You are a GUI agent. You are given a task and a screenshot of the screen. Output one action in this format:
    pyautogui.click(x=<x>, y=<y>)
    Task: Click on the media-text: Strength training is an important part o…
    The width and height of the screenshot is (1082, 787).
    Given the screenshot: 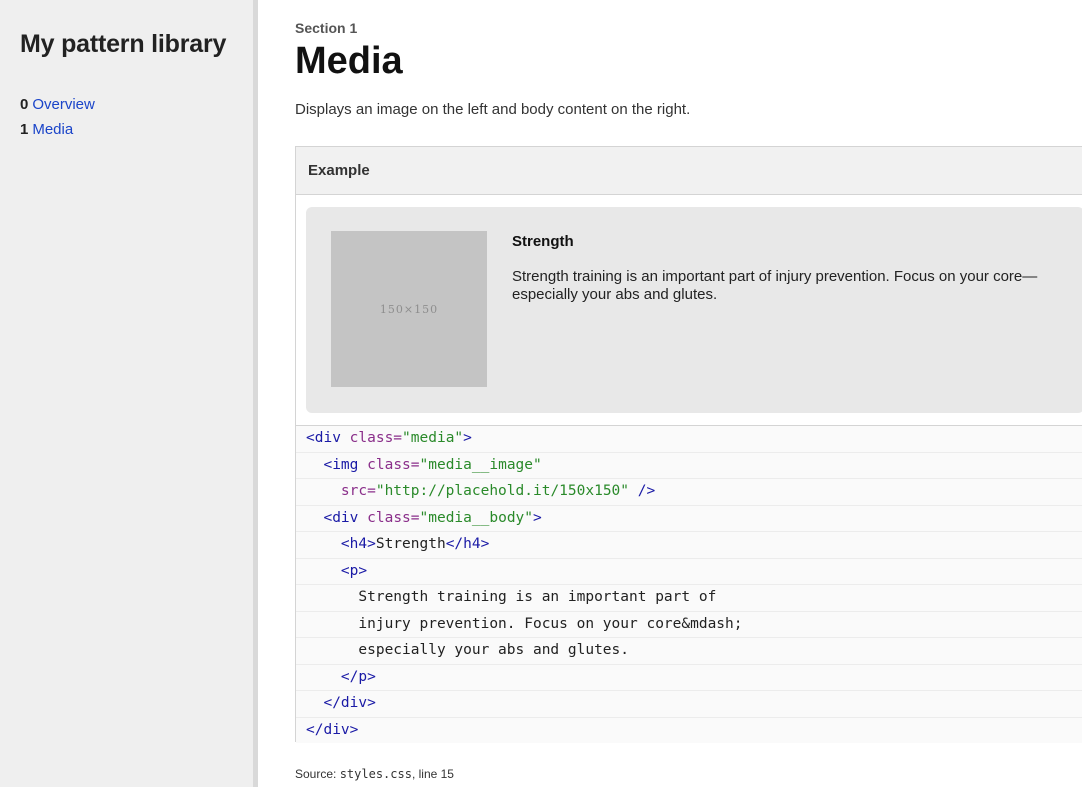 What is the action you would take?
    pyautogui.click(x=775, y=285)
    